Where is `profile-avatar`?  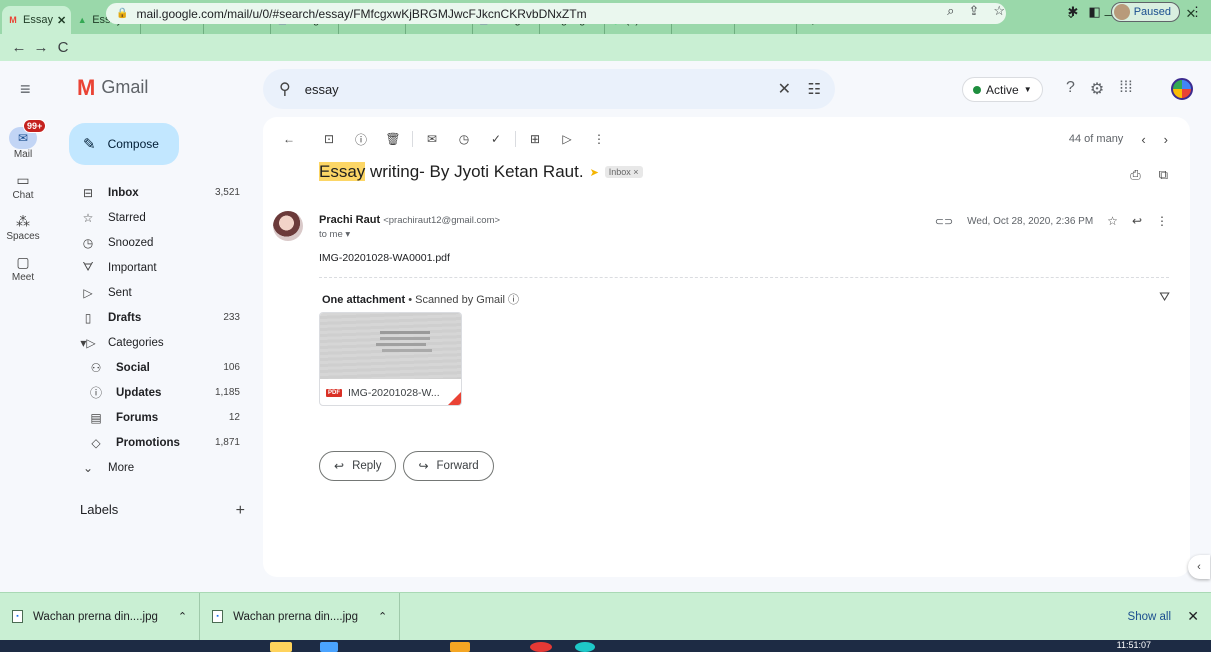 profile-avatar is located at coordinates (1121, 12).